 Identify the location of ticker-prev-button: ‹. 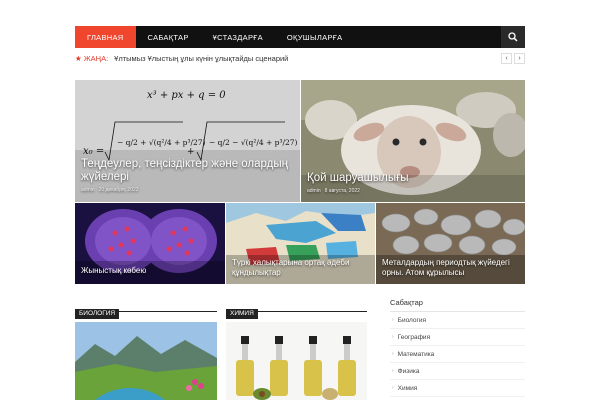
(506, 58).